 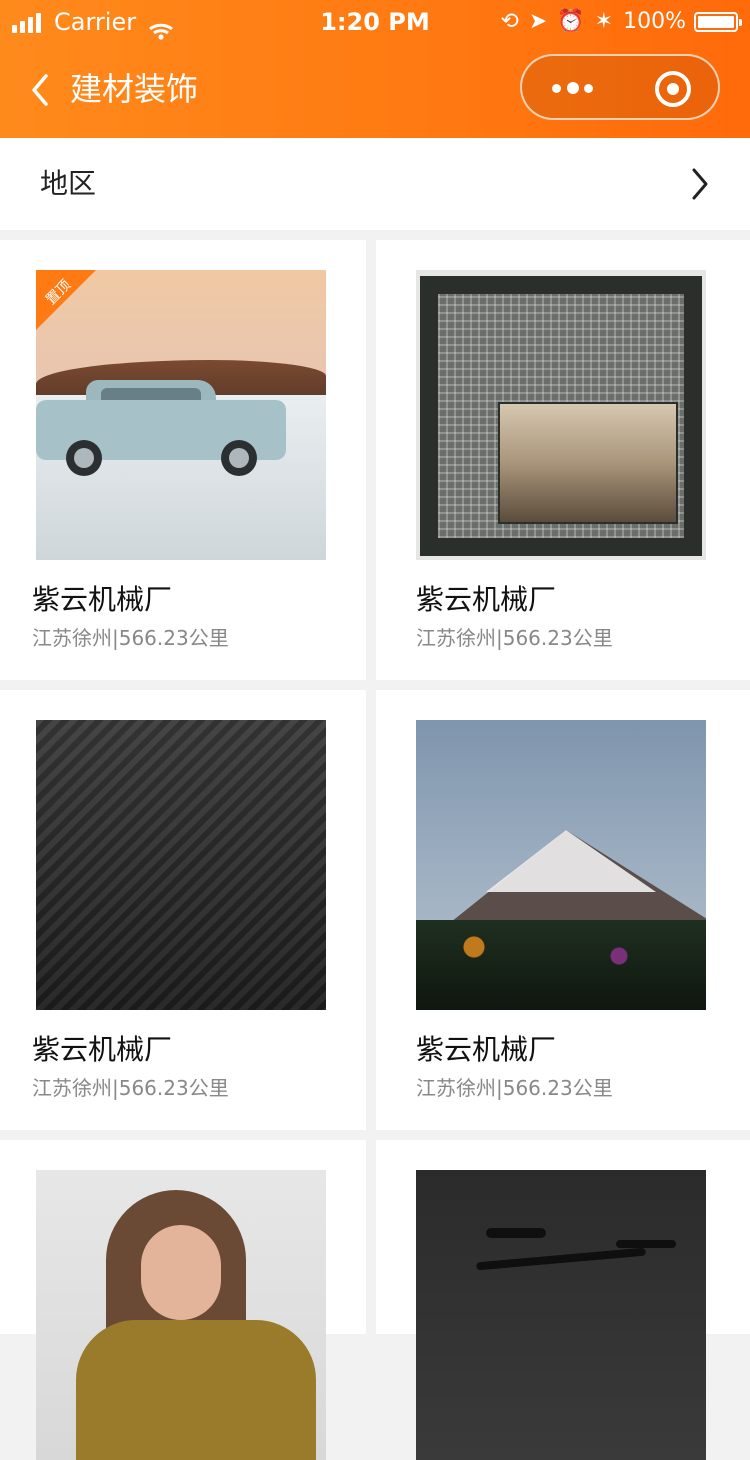 I want to click on list-item: 紫云机械厂 江苏徐州|566.23公里, so click(x=183, y=910).